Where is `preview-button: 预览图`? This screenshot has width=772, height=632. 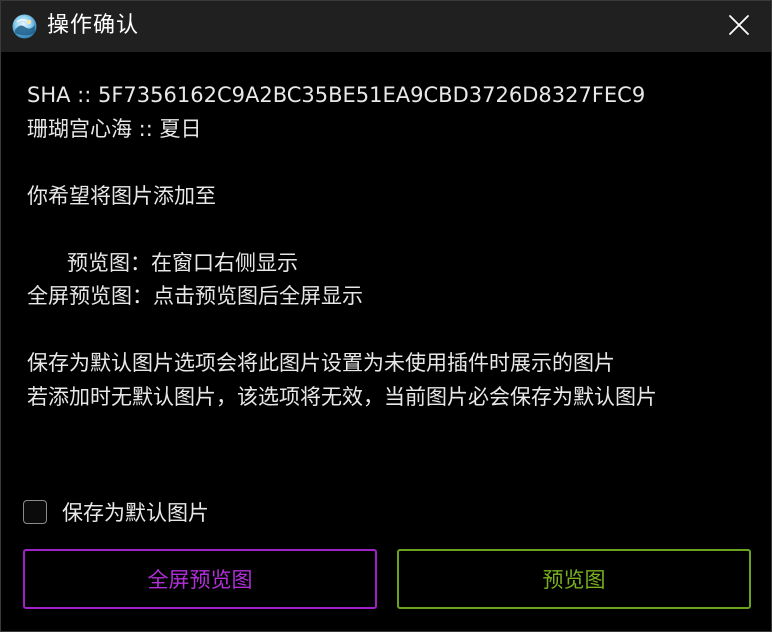
preview-button: 预览图 is located at coordinates (574, 579).